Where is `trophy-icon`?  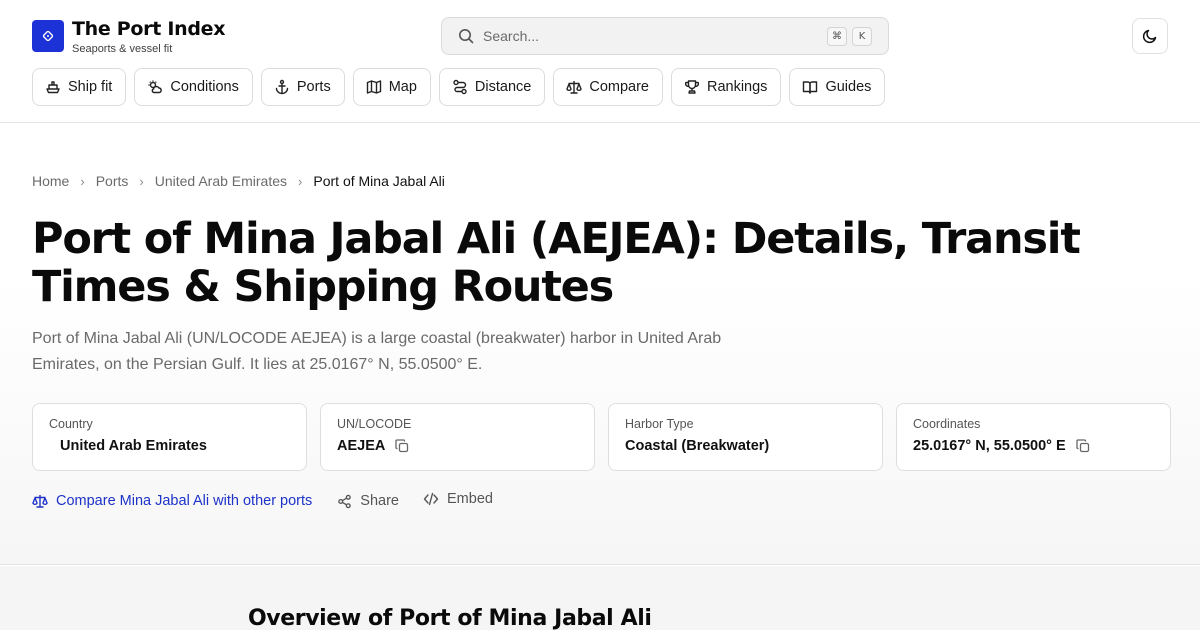
trophy-icon is located at coordinates (692, 87).